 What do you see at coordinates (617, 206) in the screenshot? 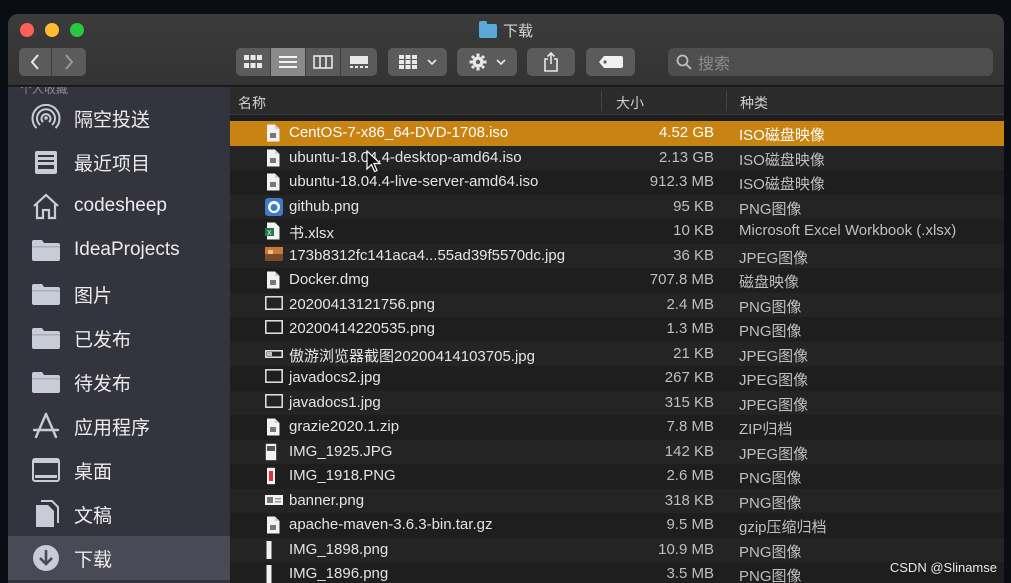
I see `file-row: github.png 95 KB PNG图像` at bounding box center [617, 206].